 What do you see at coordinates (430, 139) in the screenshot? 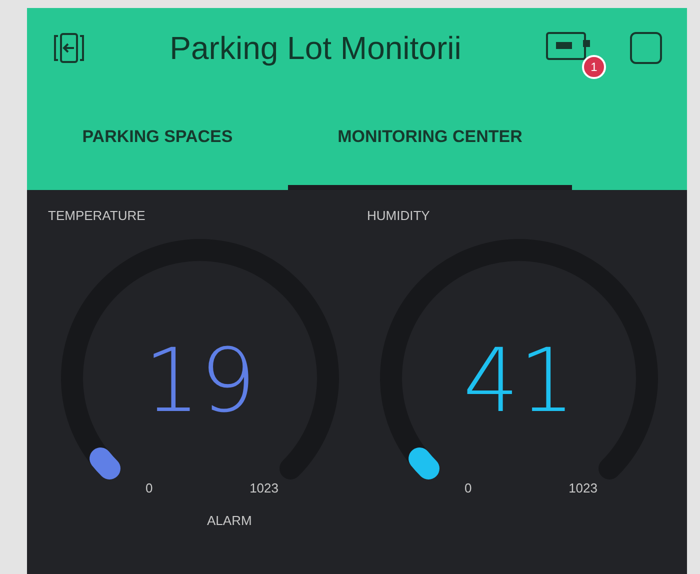
I see `tab: MONITORING CENTER` at bounding box center [430, 139].